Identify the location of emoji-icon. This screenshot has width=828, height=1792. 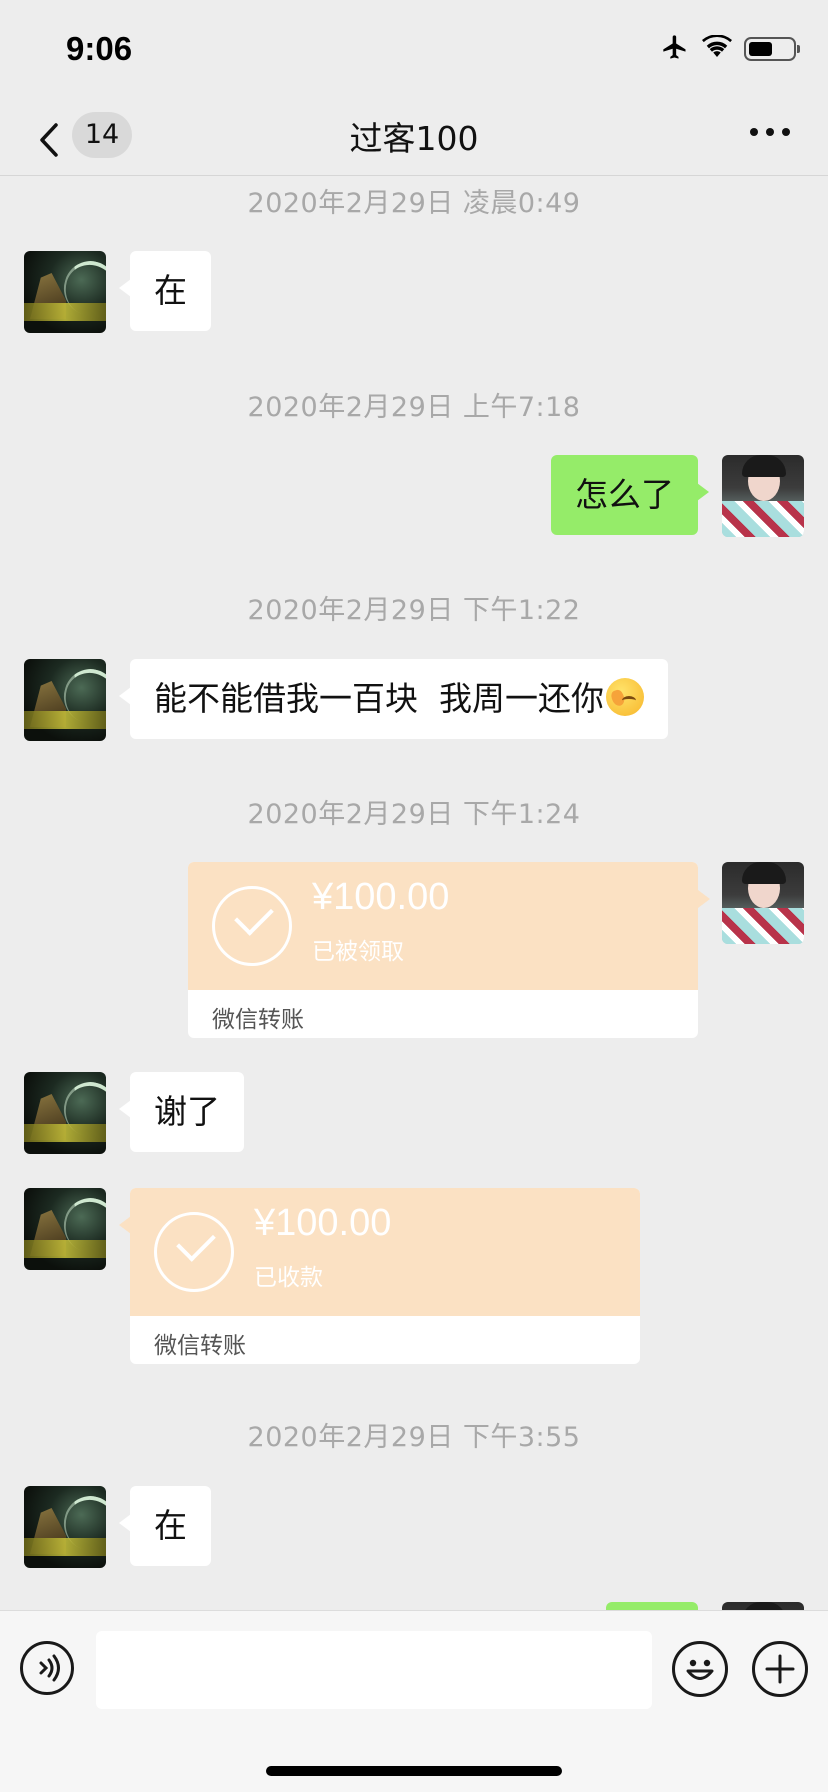
(700, 1669).